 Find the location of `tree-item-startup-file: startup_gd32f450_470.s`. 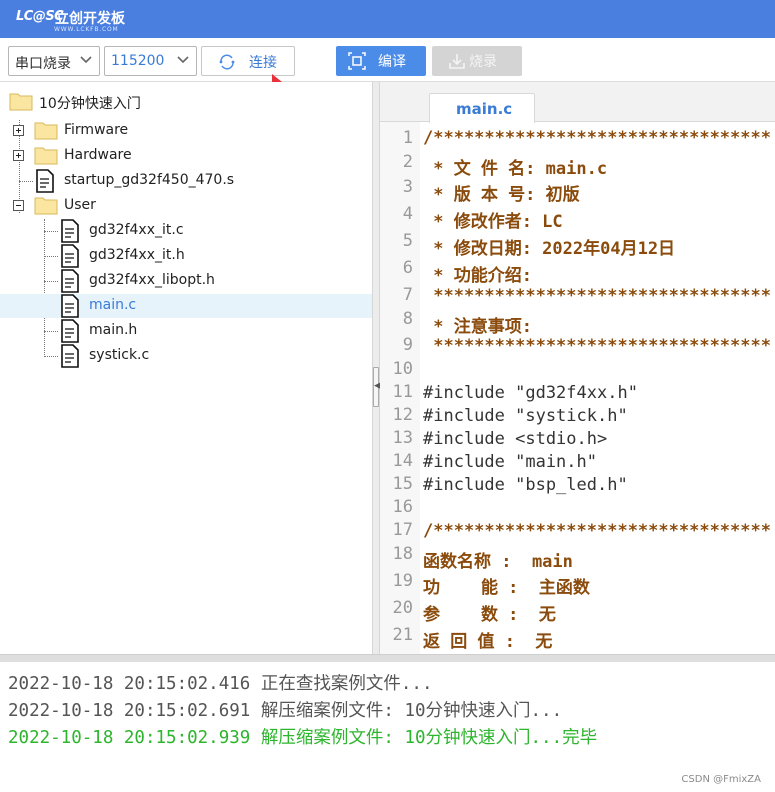

tree-item-startup-file: startup_gd32f450_470.s is located at coordinates (186, 181).